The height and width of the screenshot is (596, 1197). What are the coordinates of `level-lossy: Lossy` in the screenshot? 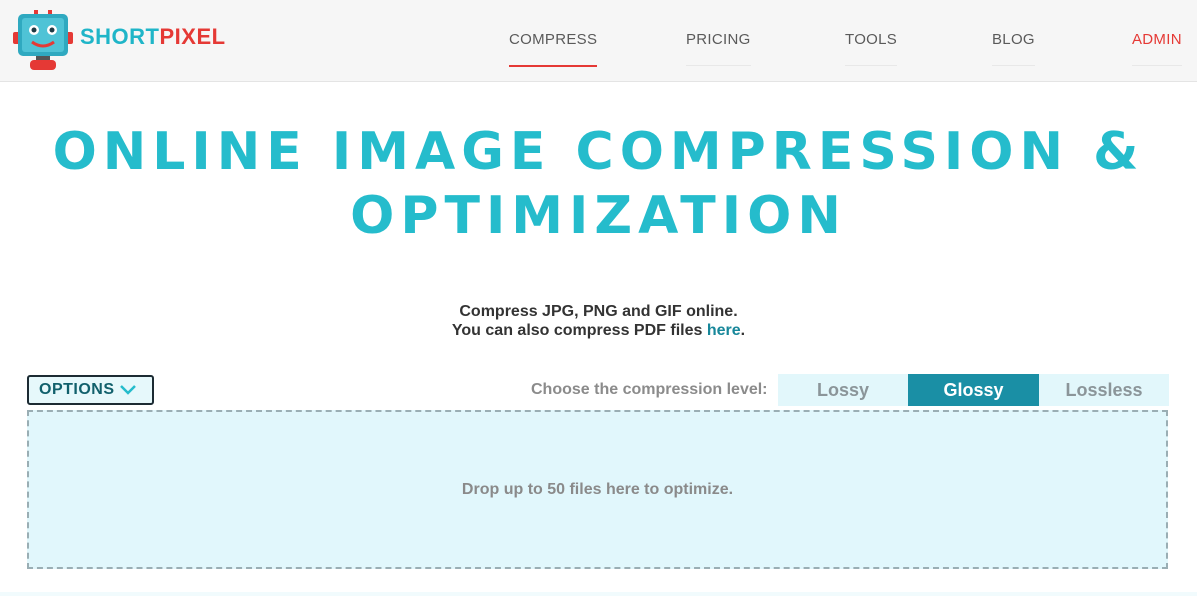 It's located at (843, 390).